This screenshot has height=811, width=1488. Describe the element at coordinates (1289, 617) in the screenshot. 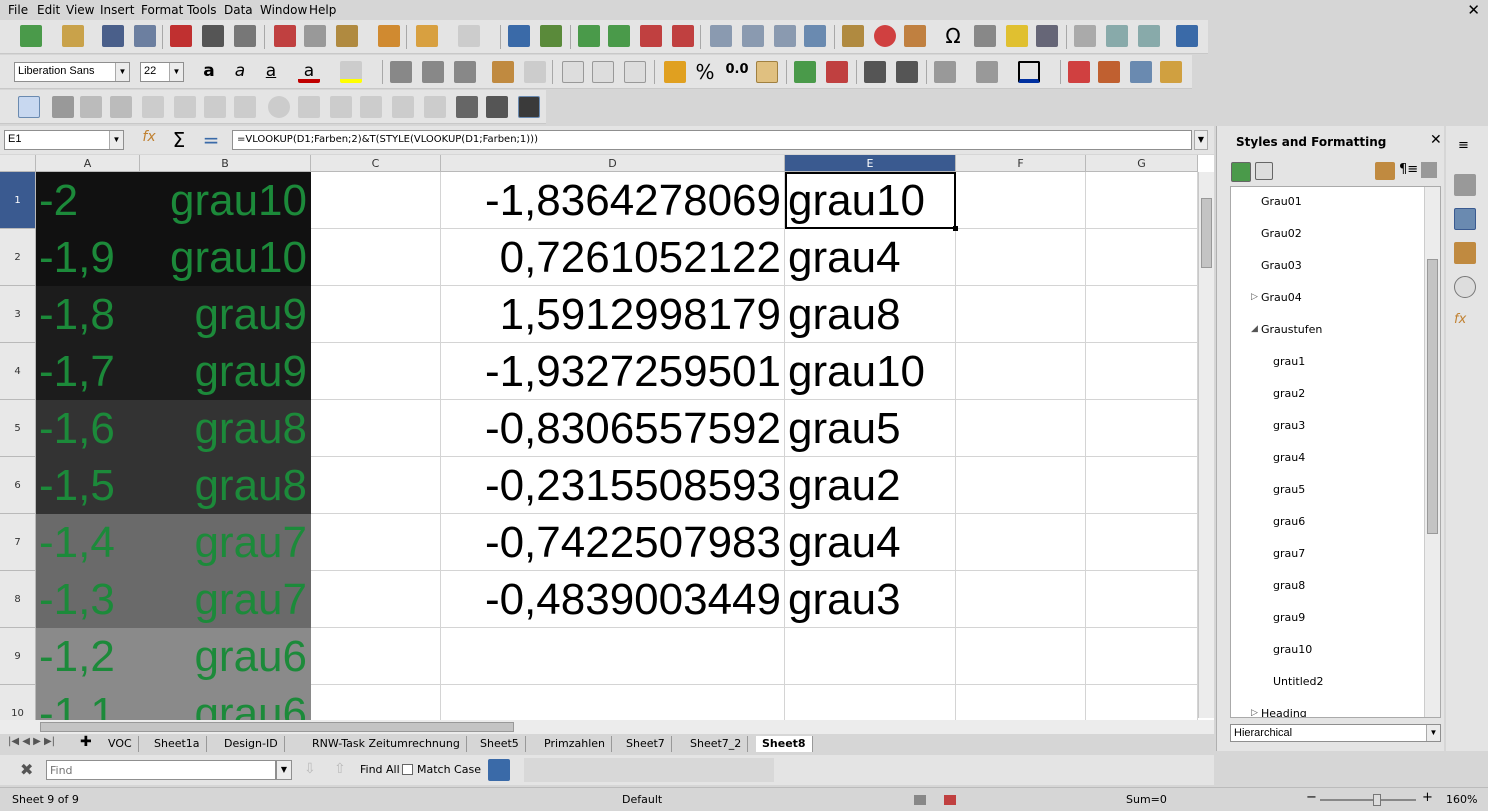

I see `style-item: grau9` at that location.